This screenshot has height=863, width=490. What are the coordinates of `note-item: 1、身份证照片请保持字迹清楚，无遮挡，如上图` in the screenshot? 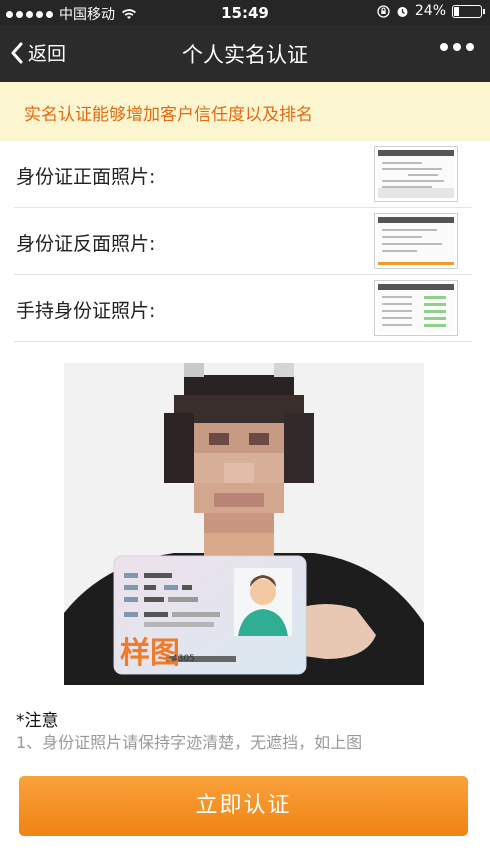 It's located at (189, 742).